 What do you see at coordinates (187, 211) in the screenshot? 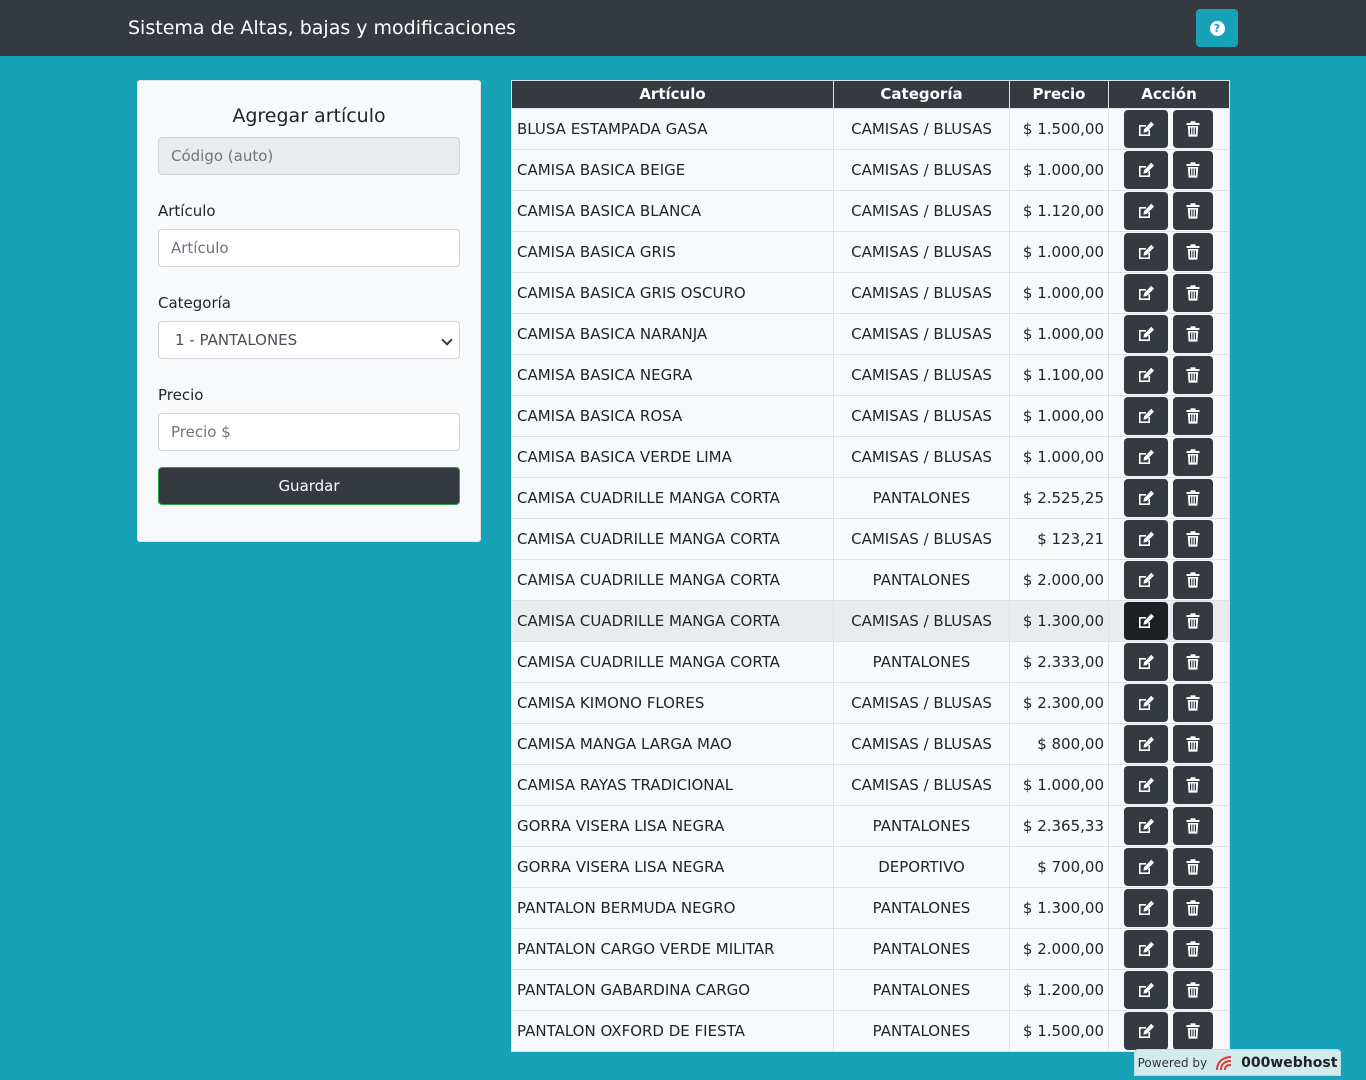
I see `article-label: Artículo` at bounding box center [187, 211].